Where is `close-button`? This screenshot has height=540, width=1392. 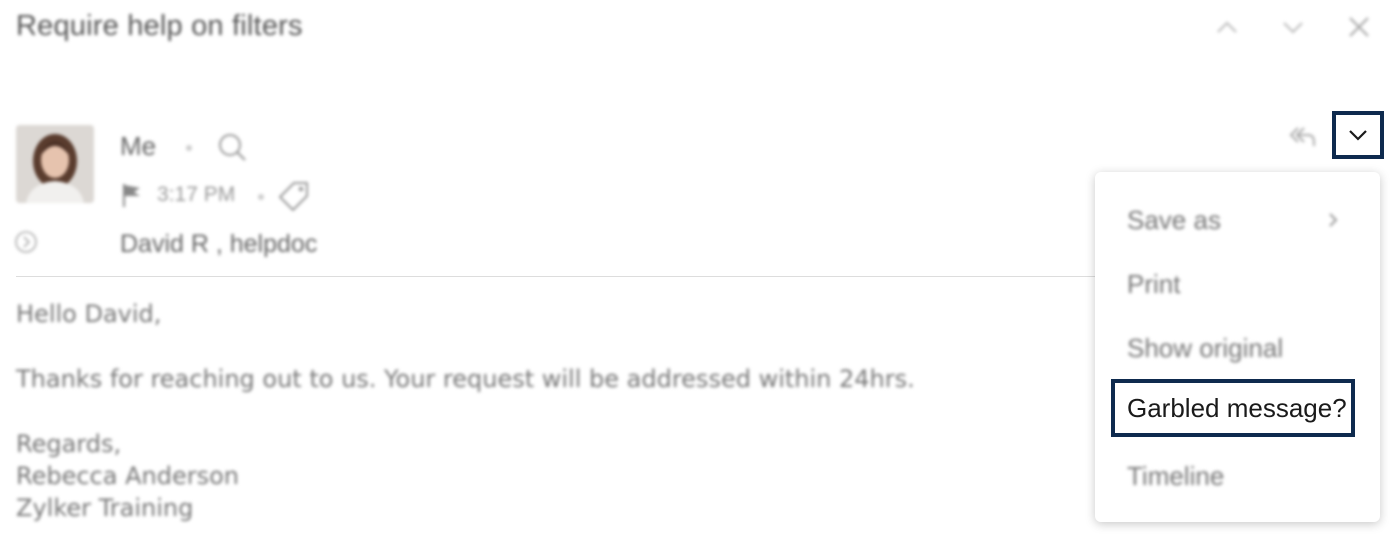 close-button is located at coordinates (1359, 27).